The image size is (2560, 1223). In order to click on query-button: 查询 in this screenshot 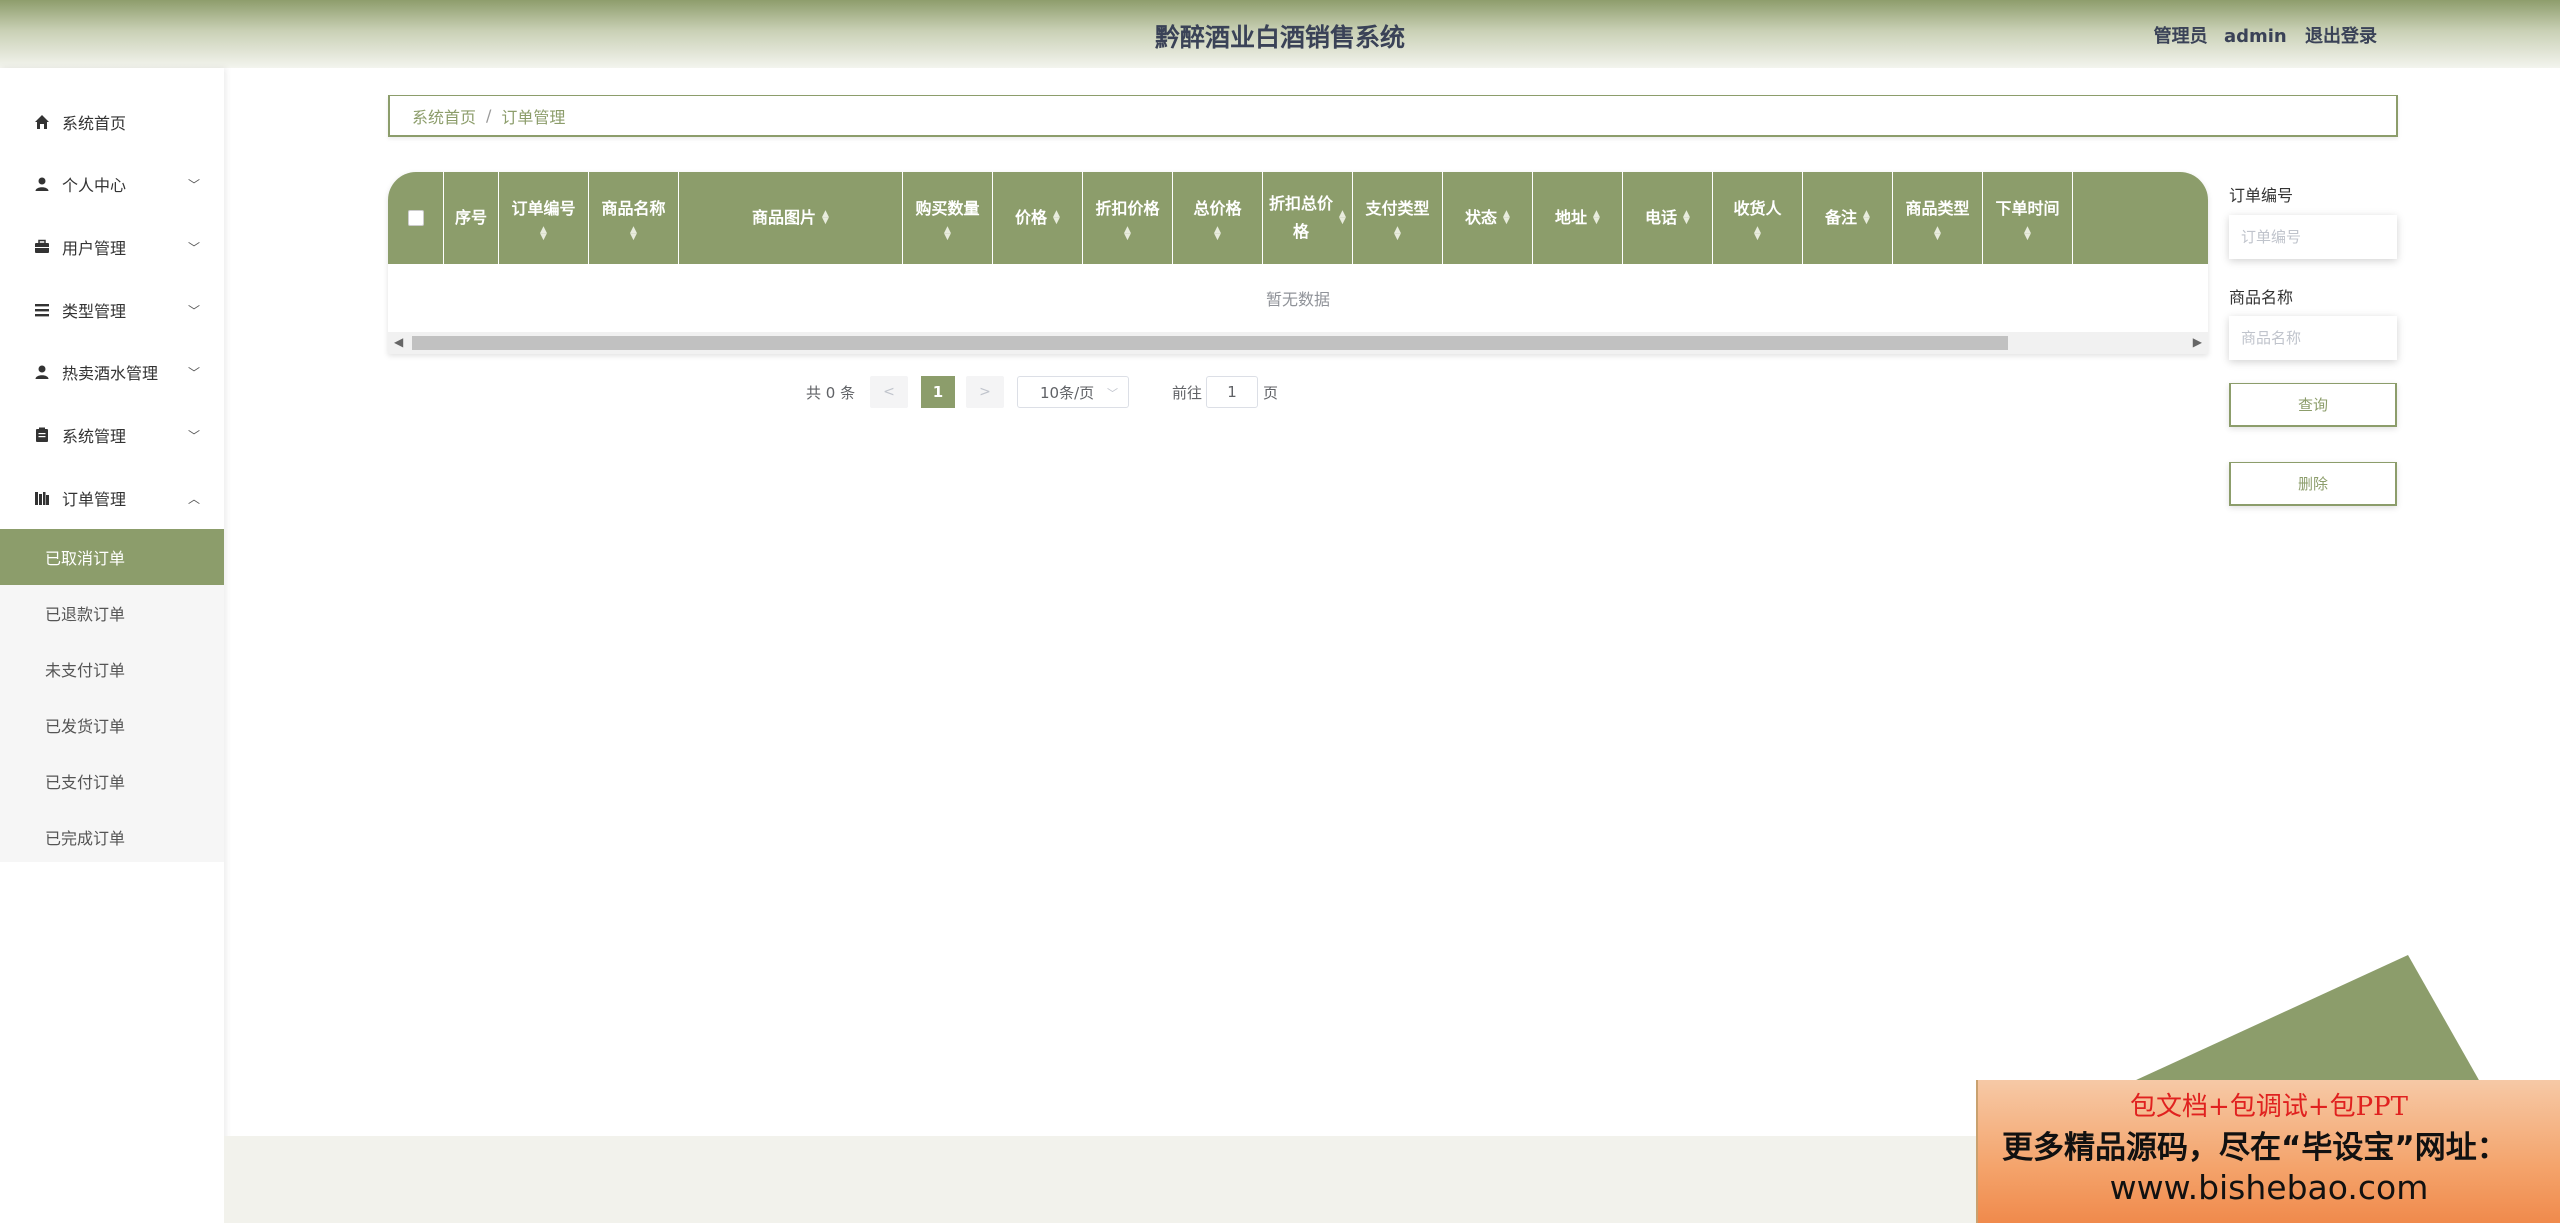, I will do `click(2313, 405)`.